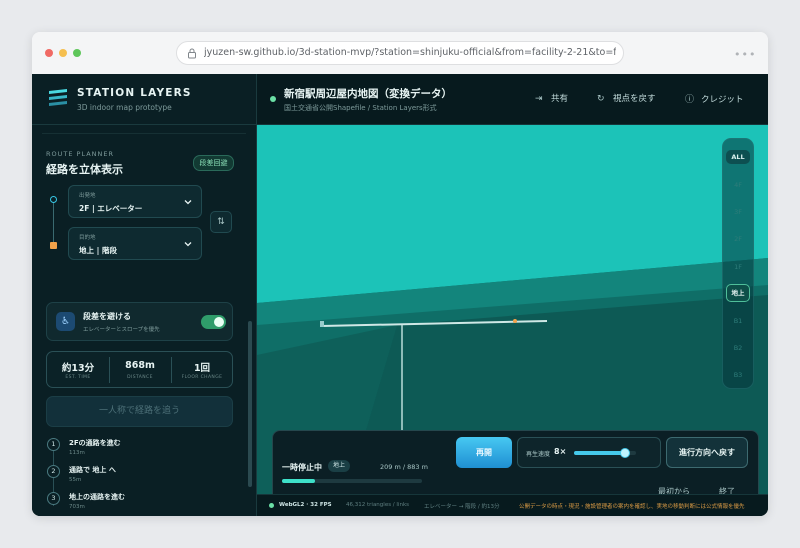 The image size is (800, 548). I want to click on swap-icon: ⇅, so click(221, 222).